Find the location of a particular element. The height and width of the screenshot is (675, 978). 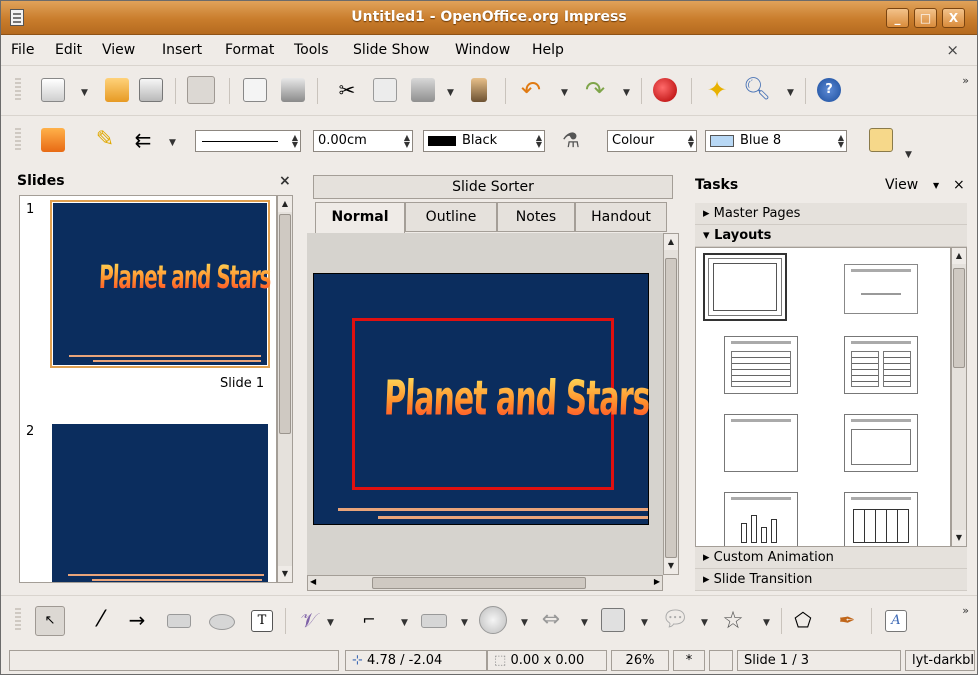

line-width-field: 0.00cm ▲ ▼ is located at coordinates (363, 141).